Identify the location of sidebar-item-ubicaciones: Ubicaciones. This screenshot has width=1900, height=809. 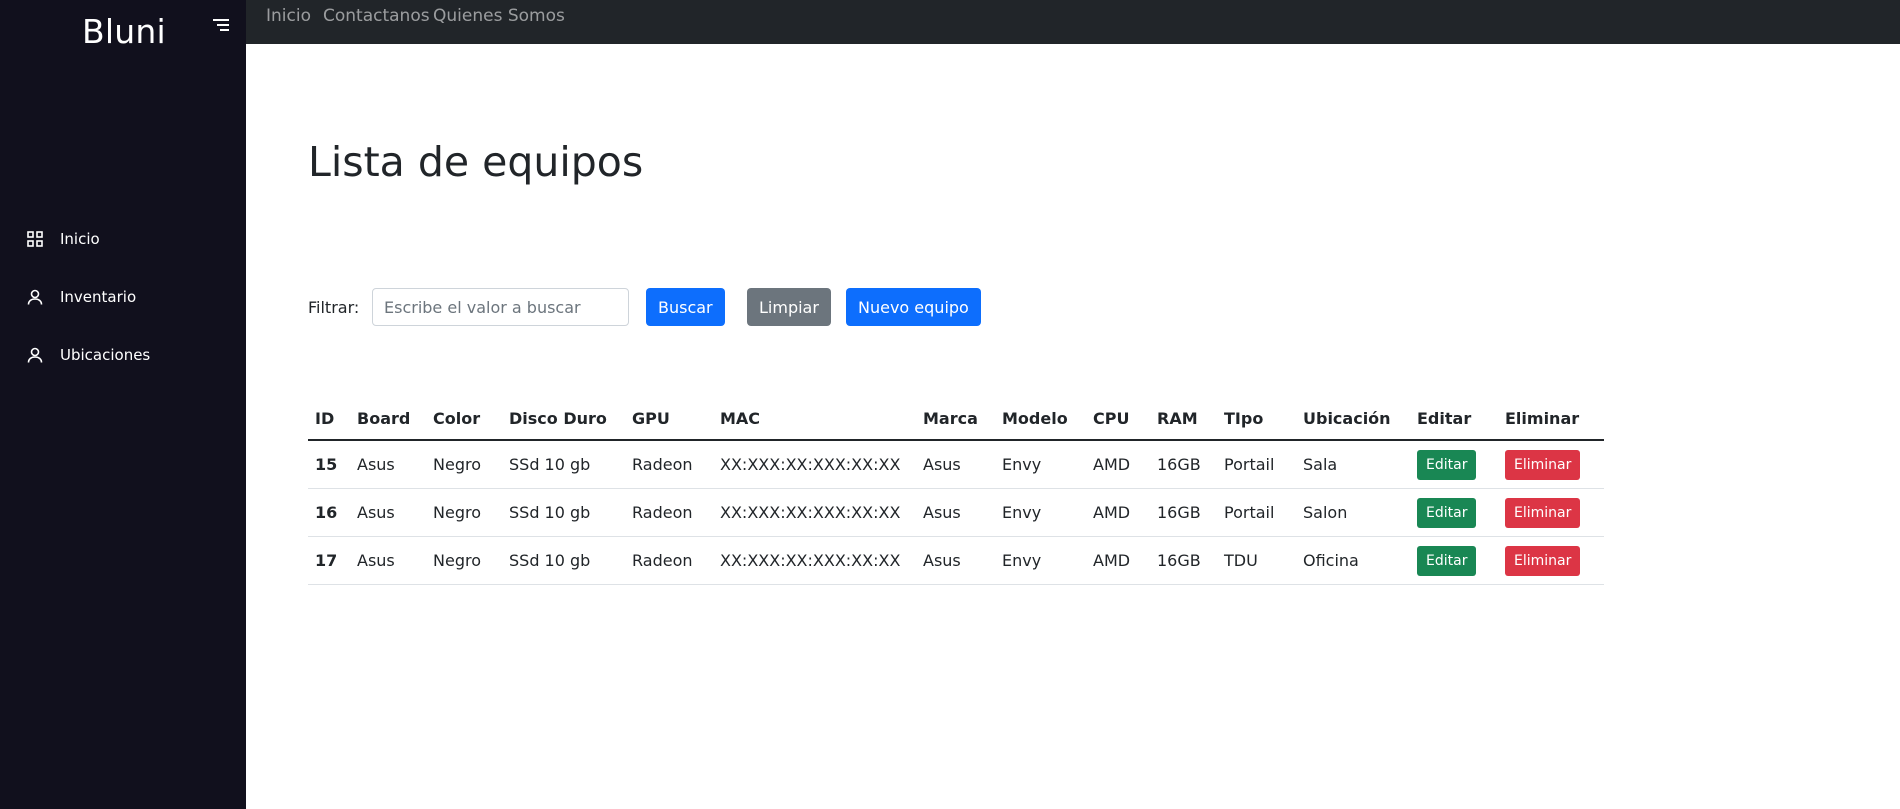
(123, 355).